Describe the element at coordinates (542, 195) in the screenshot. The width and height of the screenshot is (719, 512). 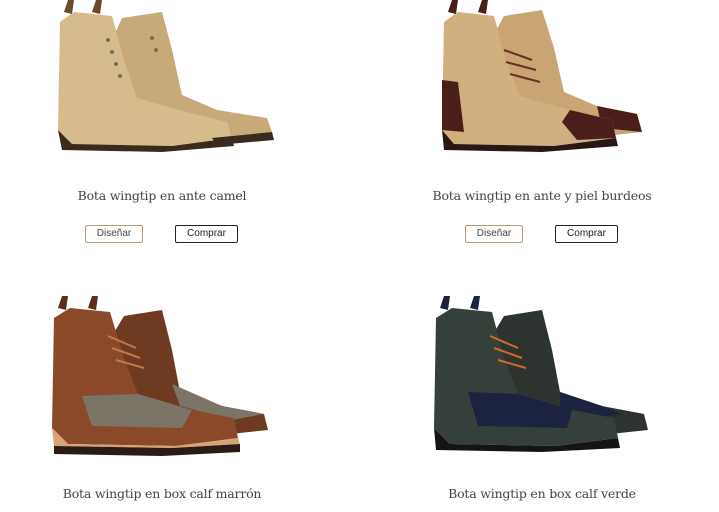
I see `product-title: Bota wingtip en ante y piel burdeos` at that location.